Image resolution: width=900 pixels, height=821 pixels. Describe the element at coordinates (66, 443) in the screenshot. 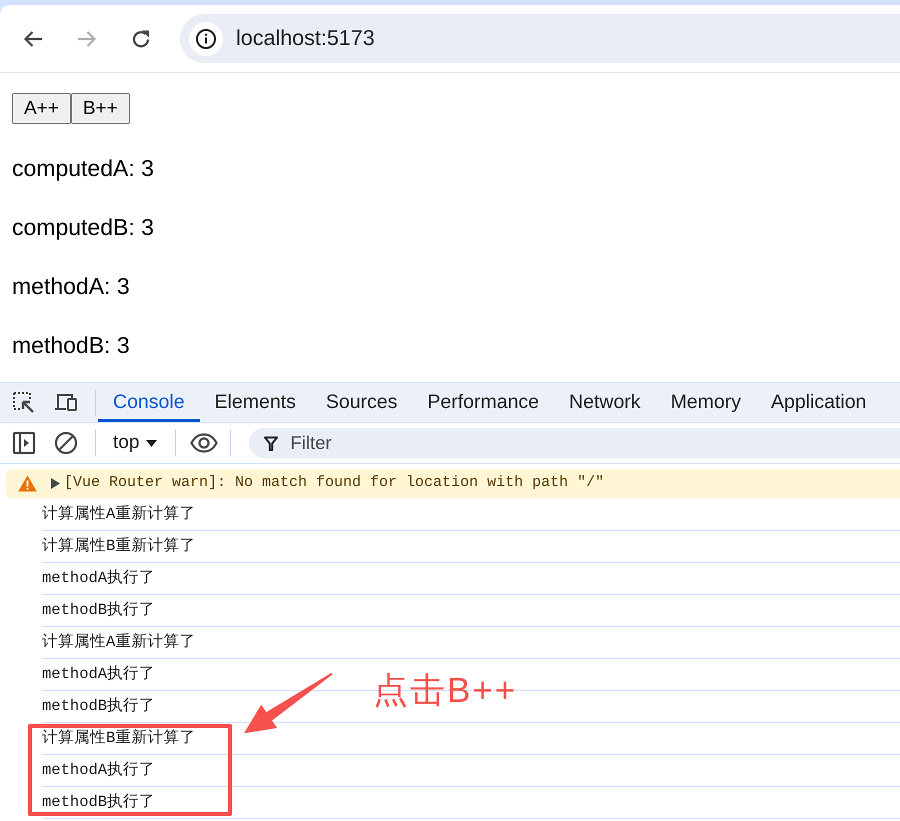

I see `clear-icon` at that location.